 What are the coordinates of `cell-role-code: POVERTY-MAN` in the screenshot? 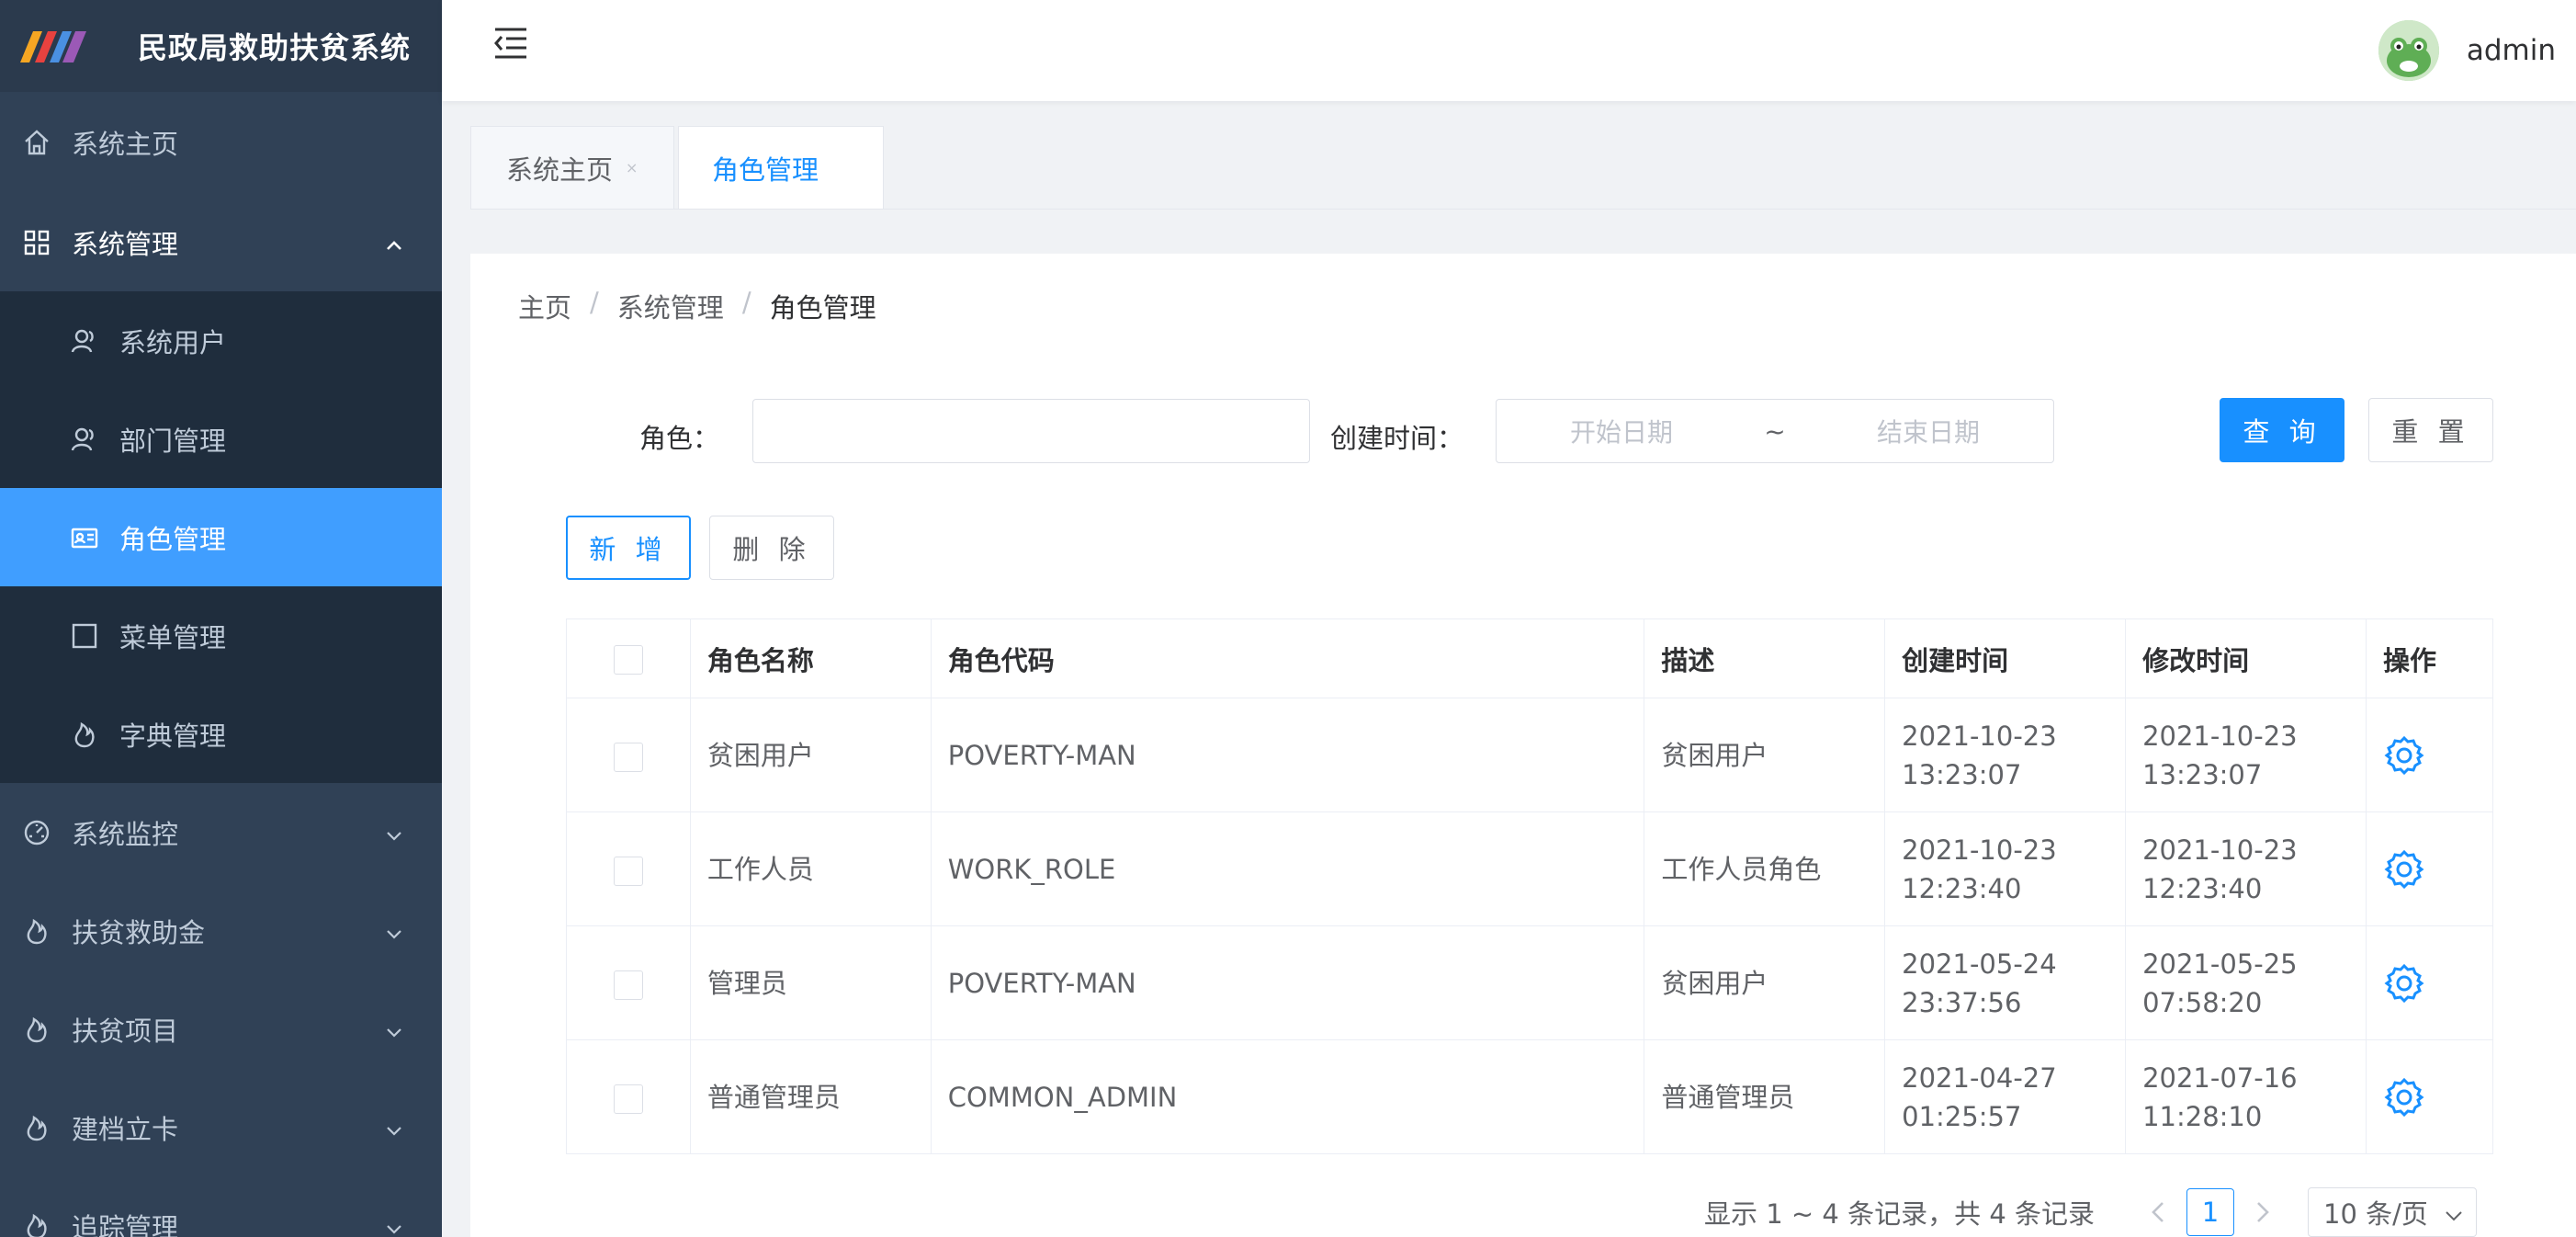 It's located at (1287, 755).